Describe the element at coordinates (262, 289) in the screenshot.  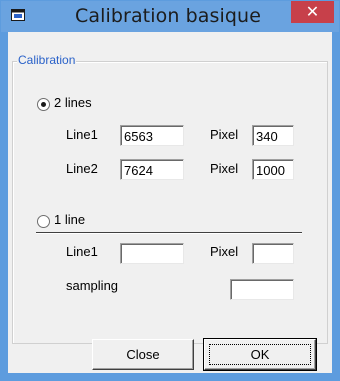
I see `sampling-input` at that location.